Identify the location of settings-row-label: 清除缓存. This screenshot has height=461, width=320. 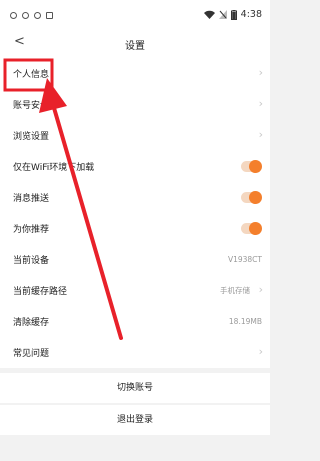
(31, 323).